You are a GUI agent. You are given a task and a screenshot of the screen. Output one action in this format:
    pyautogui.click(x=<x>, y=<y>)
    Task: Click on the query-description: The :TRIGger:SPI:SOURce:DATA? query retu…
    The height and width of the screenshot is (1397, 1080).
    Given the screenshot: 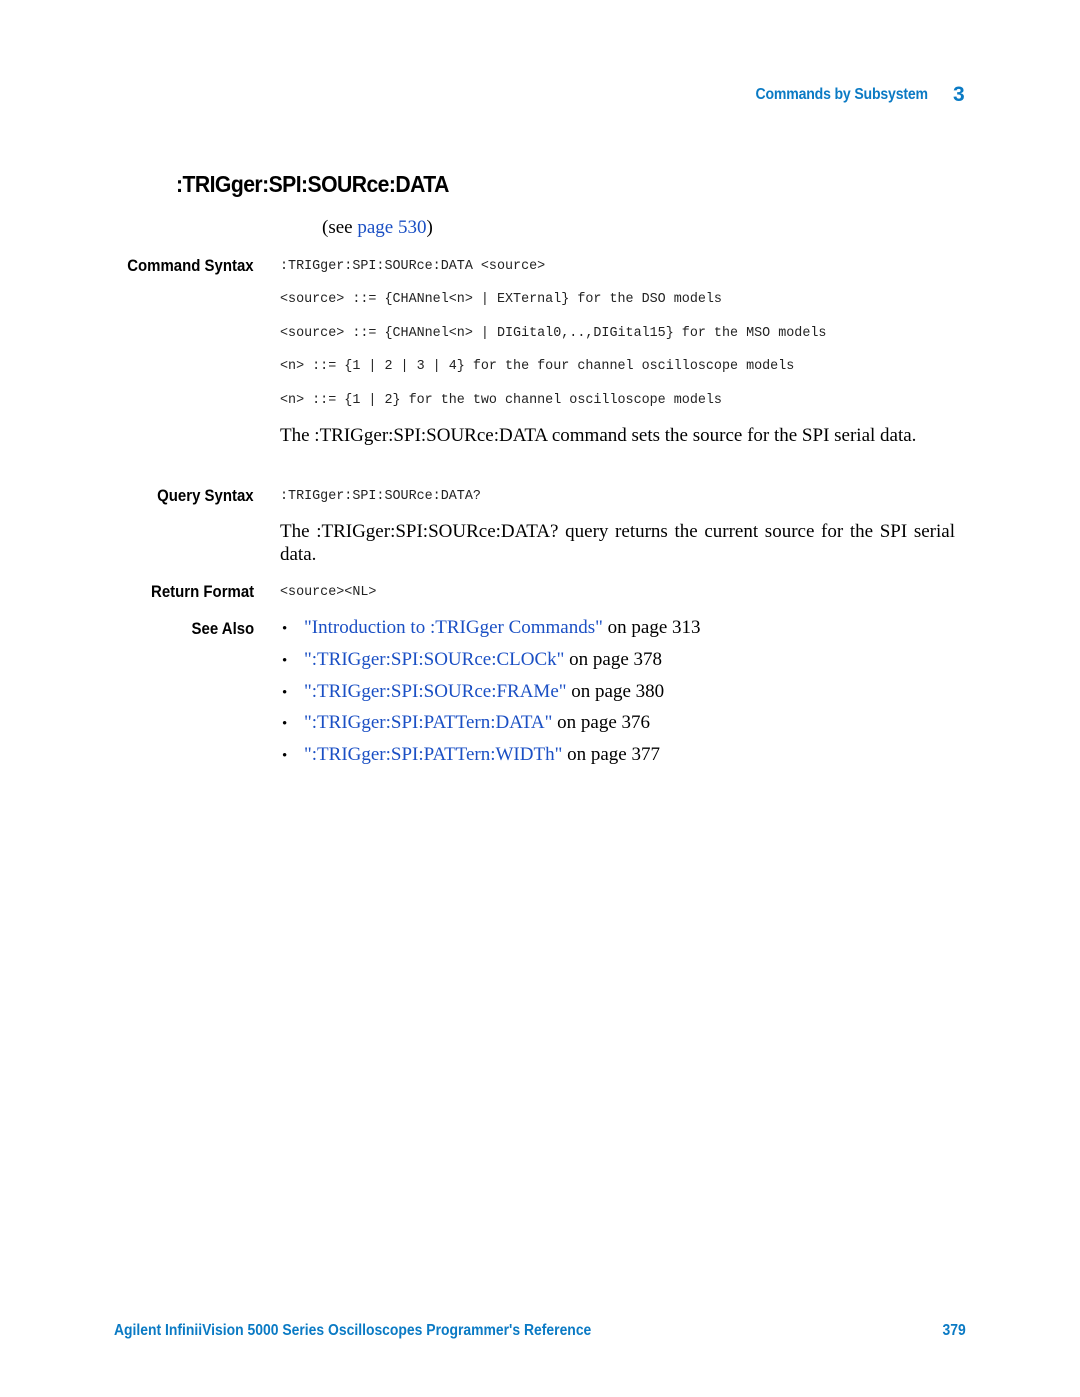 What is the action you would take?
    pyautogui.click(x=617, y=543)
    